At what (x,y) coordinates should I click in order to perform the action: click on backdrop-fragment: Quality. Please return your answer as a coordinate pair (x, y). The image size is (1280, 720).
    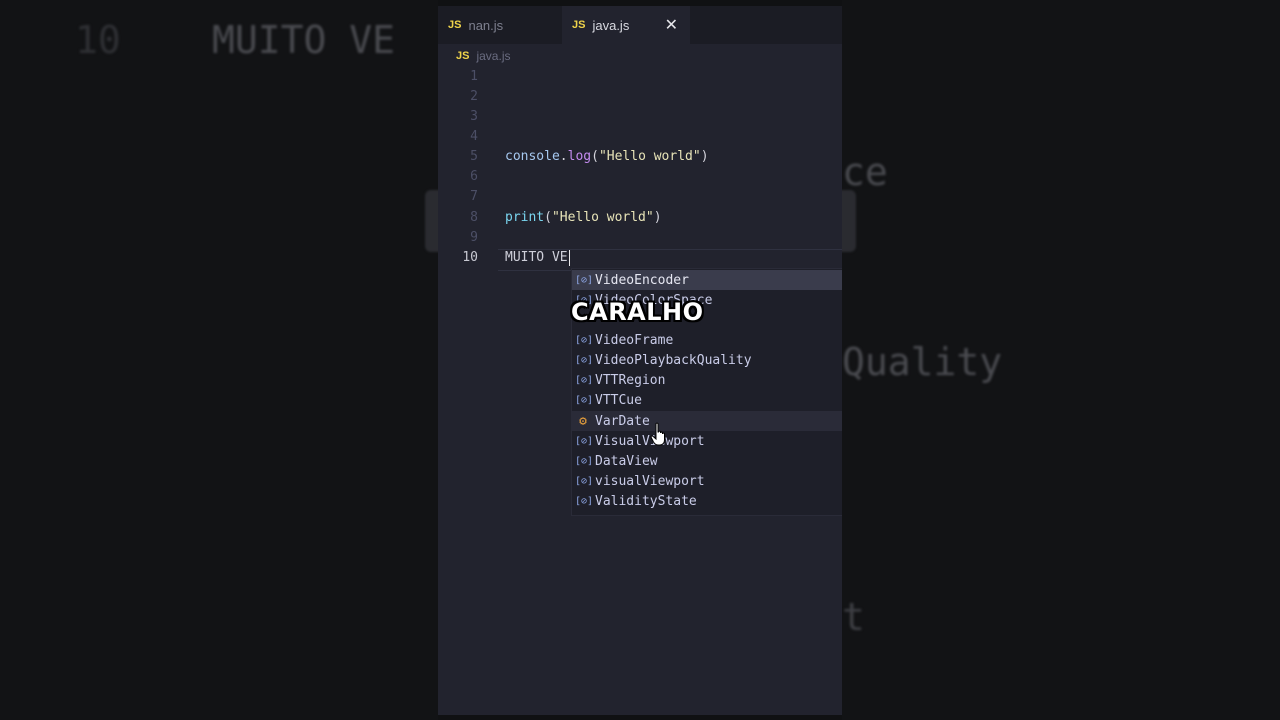
    Looking at the image, I should click on (922, 362).